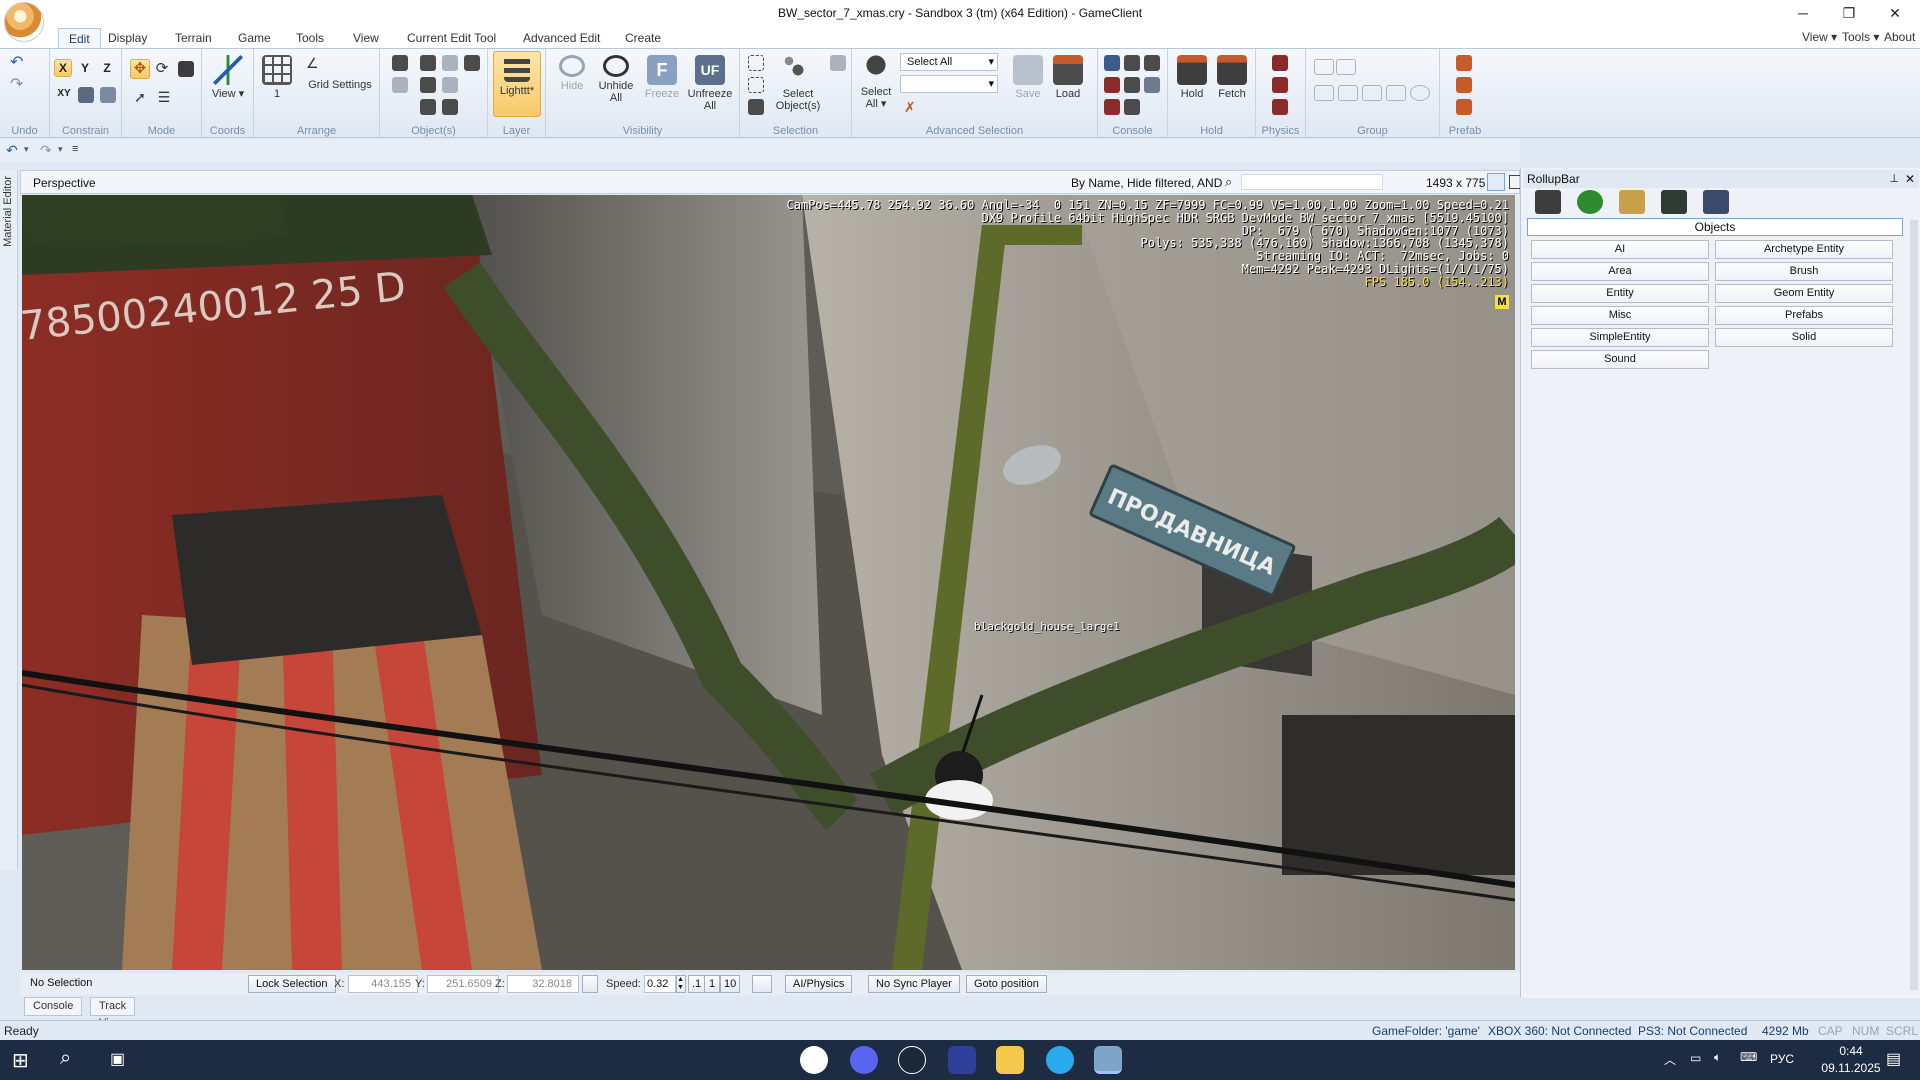  I want to click on object-label: blackgold_house_large1, so click(1047, 626).